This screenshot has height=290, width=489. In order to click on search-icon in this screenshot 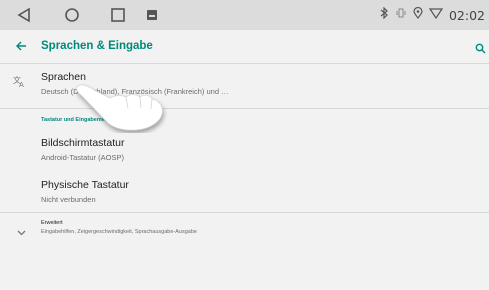, I will do `click(480, 50)`.